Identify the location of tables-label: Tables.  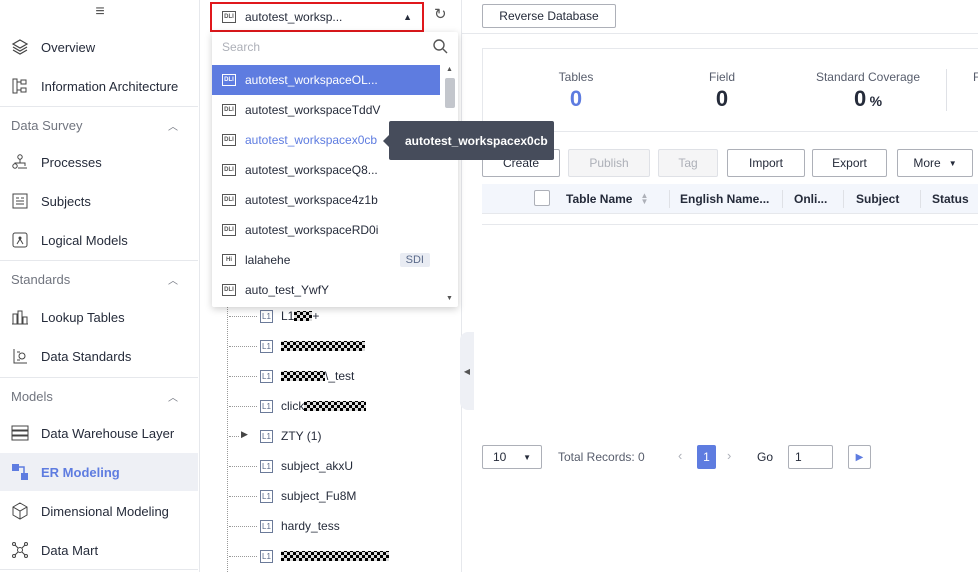
(576, 77).